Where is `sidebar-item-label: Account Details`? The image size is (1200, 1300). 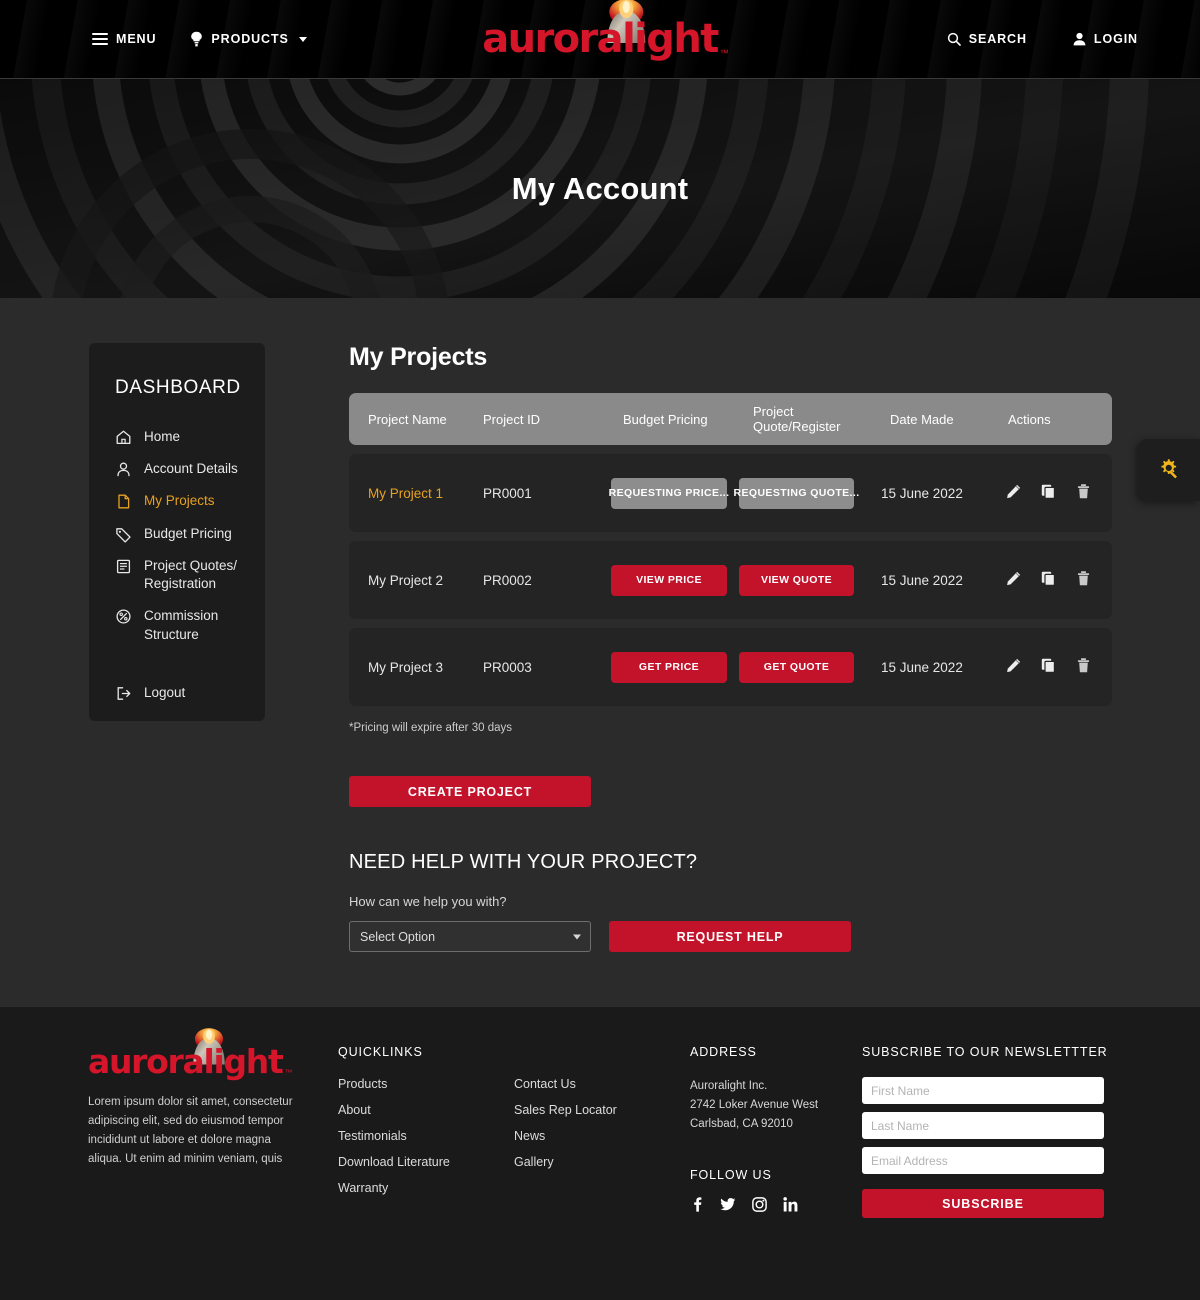
sidebar-item-label: Account Details is located at coordinates (191, 469).